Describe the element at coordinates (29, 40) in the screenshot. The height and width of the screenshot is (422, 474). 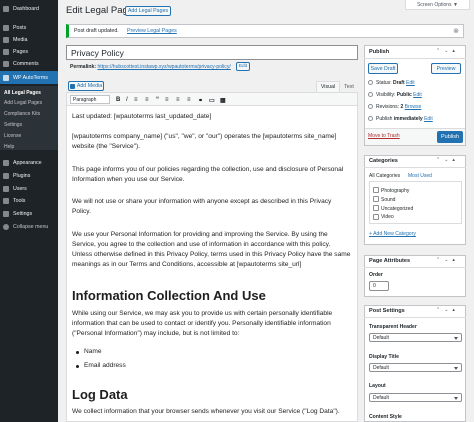
I see `menu-media: Media` at that location.